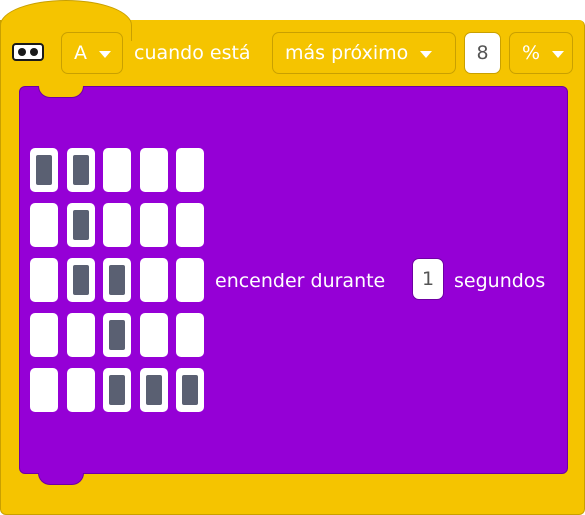  What do you see at coordinates (117, 225) in the screenshot?
I see `matrix-pixel-r2-c3` at bounding box center [117, 225].